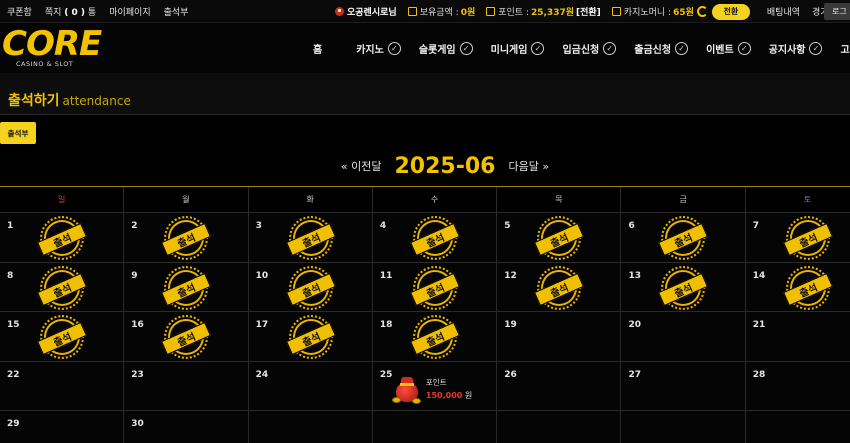  What do you see at coordinates (787, 50) in the screenshot?
I see `nav-label: 공지사항` at bounding box center [787, 50].